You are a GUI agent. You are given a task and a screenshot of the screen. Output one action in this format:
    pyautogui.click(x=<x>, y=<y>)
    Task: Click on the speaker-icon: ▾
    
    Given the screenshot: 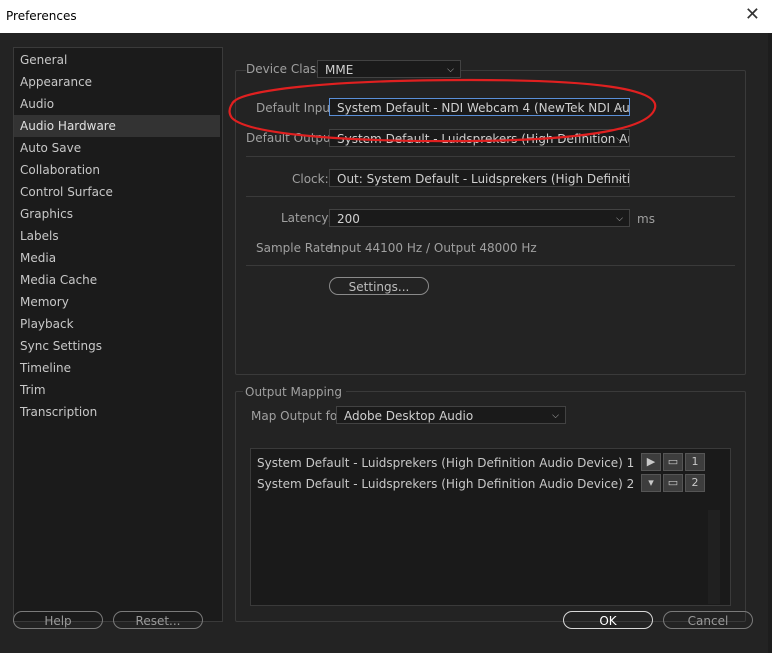 What is the action you would take?
    pyautogui.click(x=651, y=483)
    